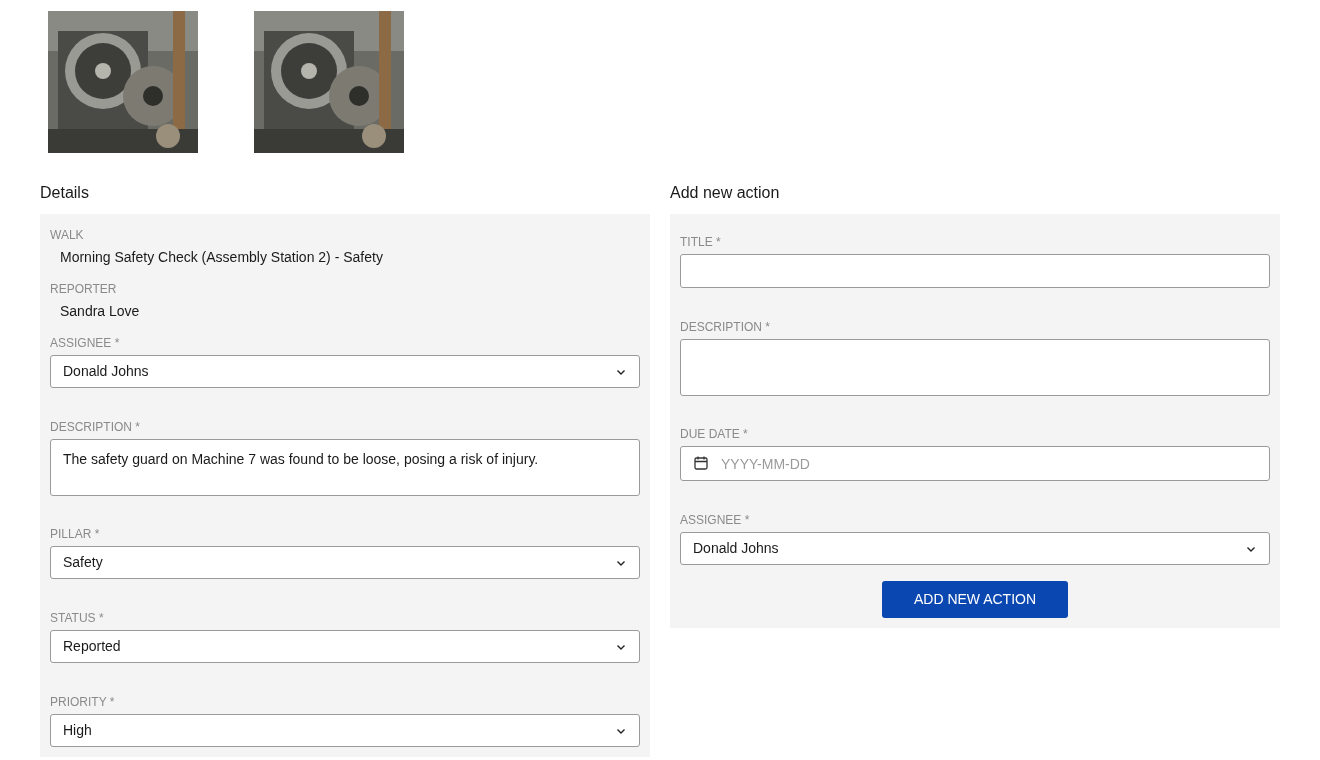  What do you see at coordinates (975, 599) in the screenshot?
I see `add-action-button: ADD NEW ACTION` at bounding box center [975, 599].